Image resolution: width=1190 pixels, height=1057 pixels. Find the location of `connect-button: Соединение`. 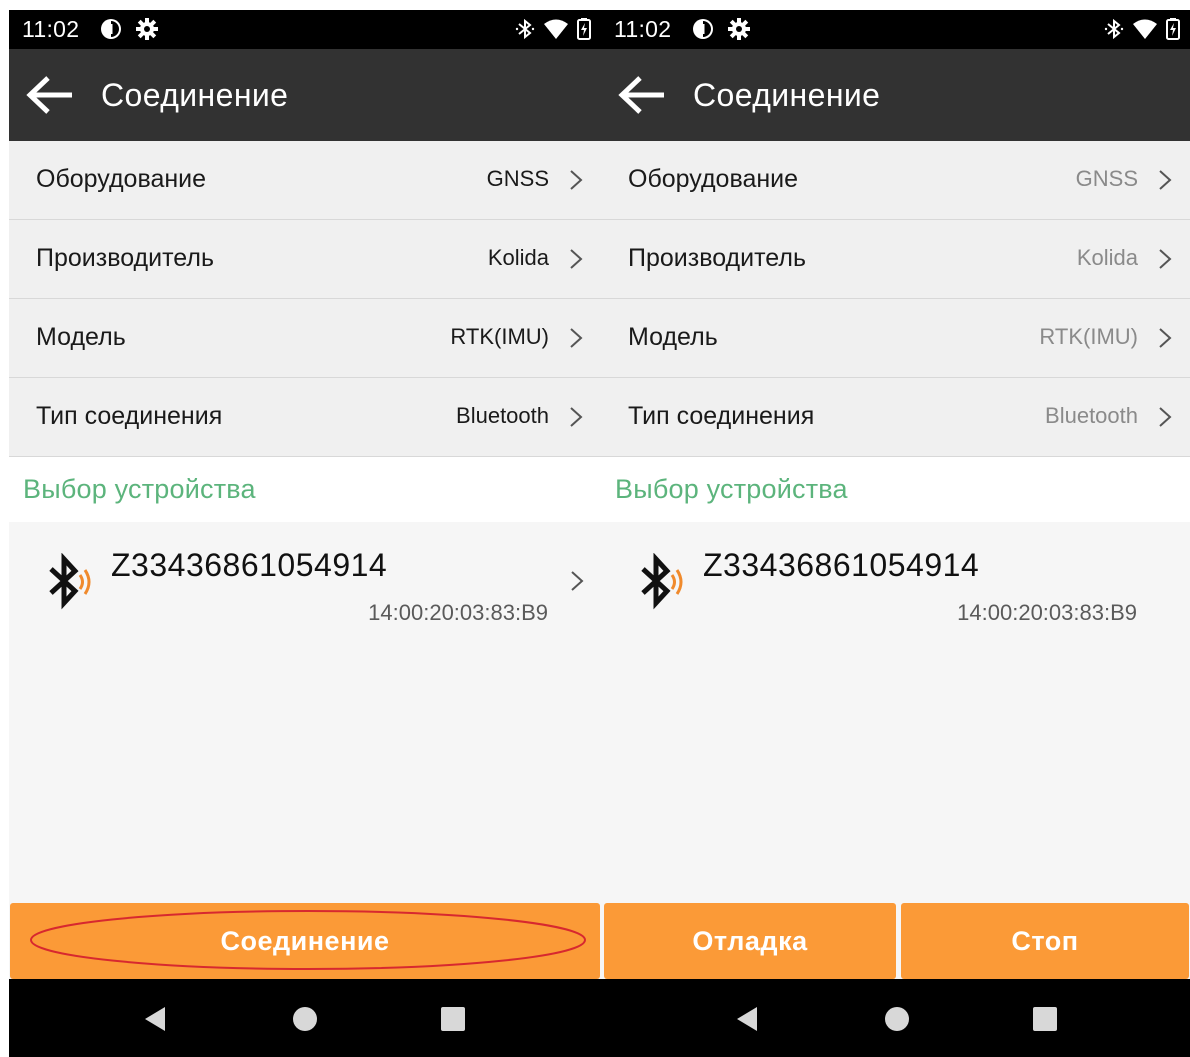

connect-button: Соединение is located at coordinates (305, 941).